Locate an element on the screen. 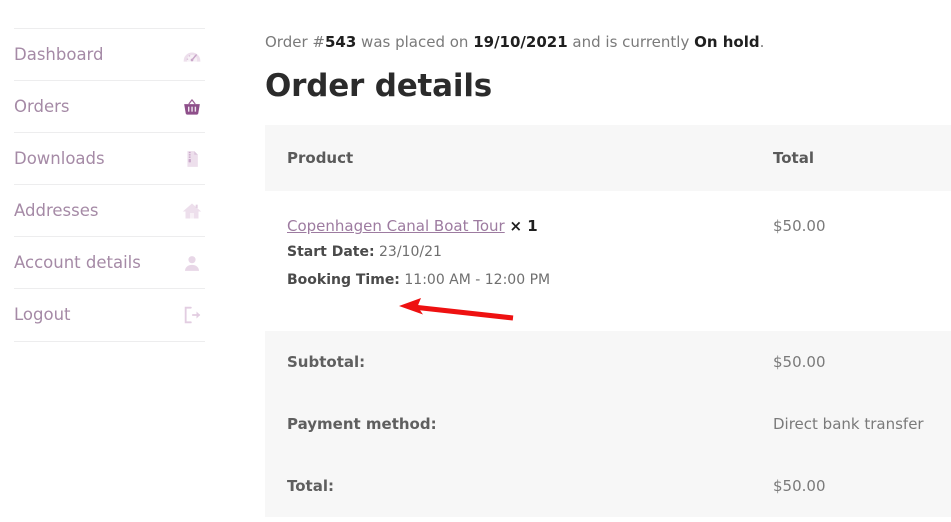  sidebar-link-dashboard: Dashboard is located at coordinates (109, 54).